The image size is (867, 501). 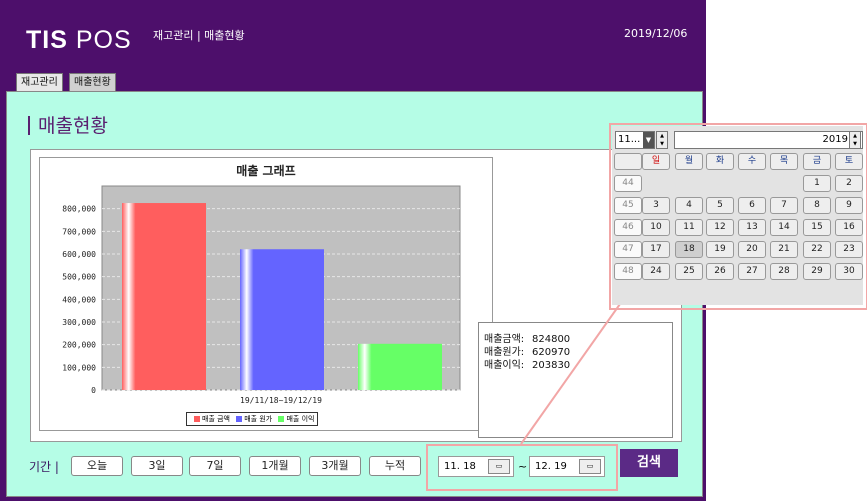 I want to click on calendar-day: 21, so click(x=784, y=249).